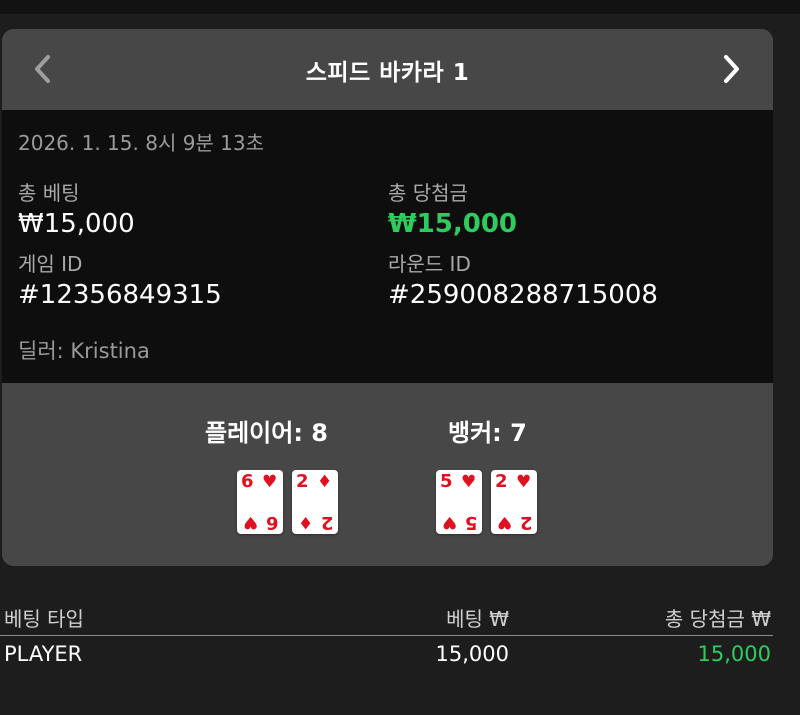 Image resolution: width=800 pixels, height=715 pixels. Describe the element at coordinates (386, 655) in the screenshot. I see `table-row: PLAYER 15,000 15,000` at that location.